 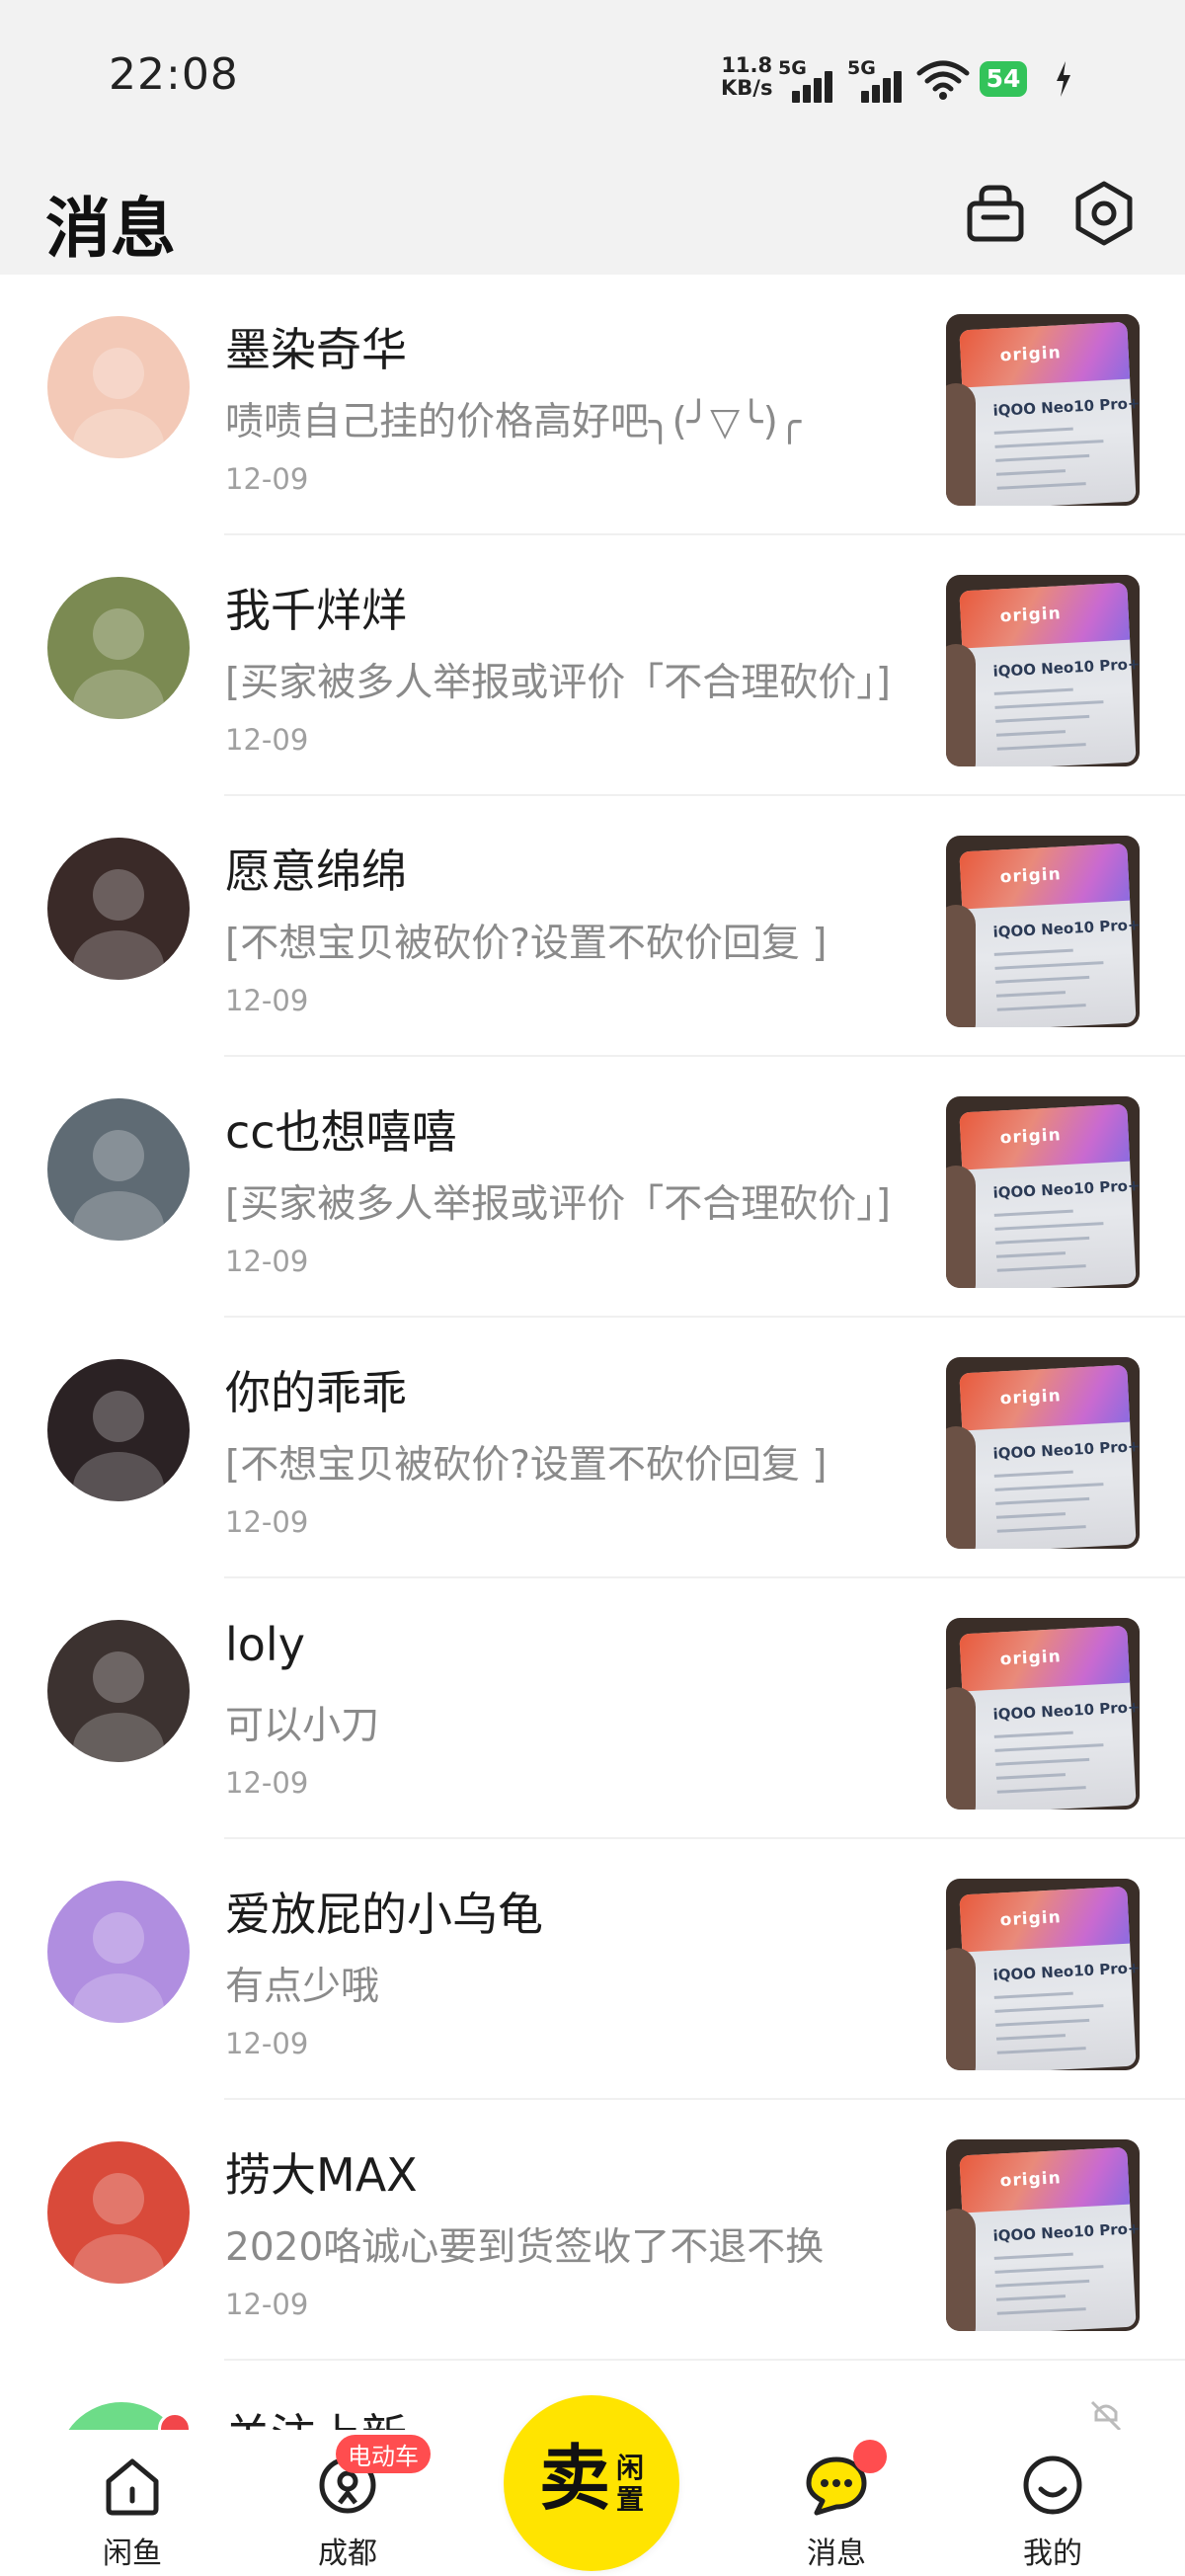 What do you see at coordinates (348, 2553) in the screenshot?
I see `tab-city-label: 成都` at bounding box center [348, 2553].